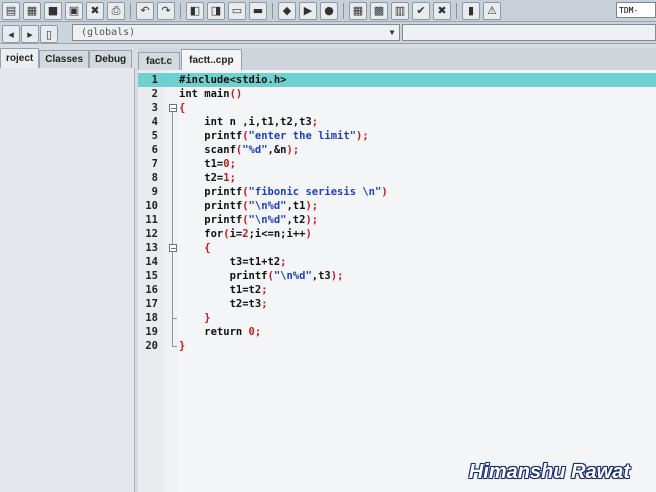 Image resolution: width=656 pixels, height=492 pixels. I want to click on code-token: "\n%d", so click(267, 220).